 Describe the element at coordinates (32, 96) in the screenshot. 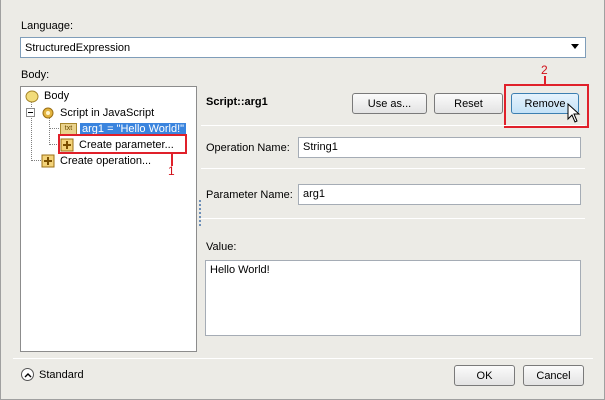

I see `folder-icon` at that location.